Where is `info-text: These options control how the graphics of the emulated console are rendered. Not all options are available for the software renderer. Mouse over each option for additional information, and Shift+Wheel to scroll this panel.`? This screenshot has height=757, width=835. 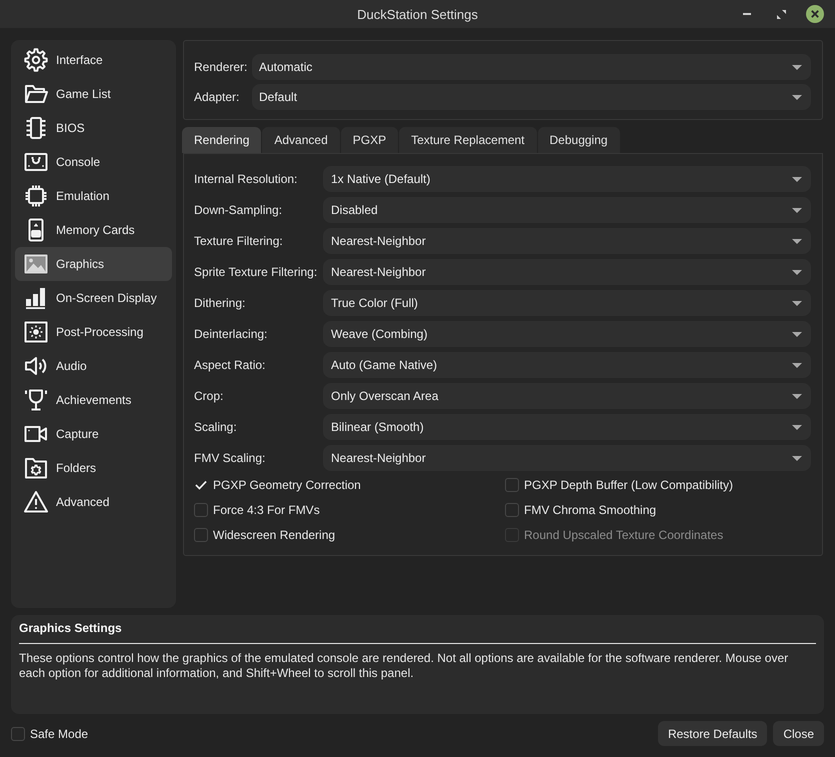
info-text: These options control how the graphics of the emulated console are rendered. Not all options are available for the software renderer. Mouse over each option for additional information, and Shift+Wheel to scroll this panel. is located at coordinates (404, 666).